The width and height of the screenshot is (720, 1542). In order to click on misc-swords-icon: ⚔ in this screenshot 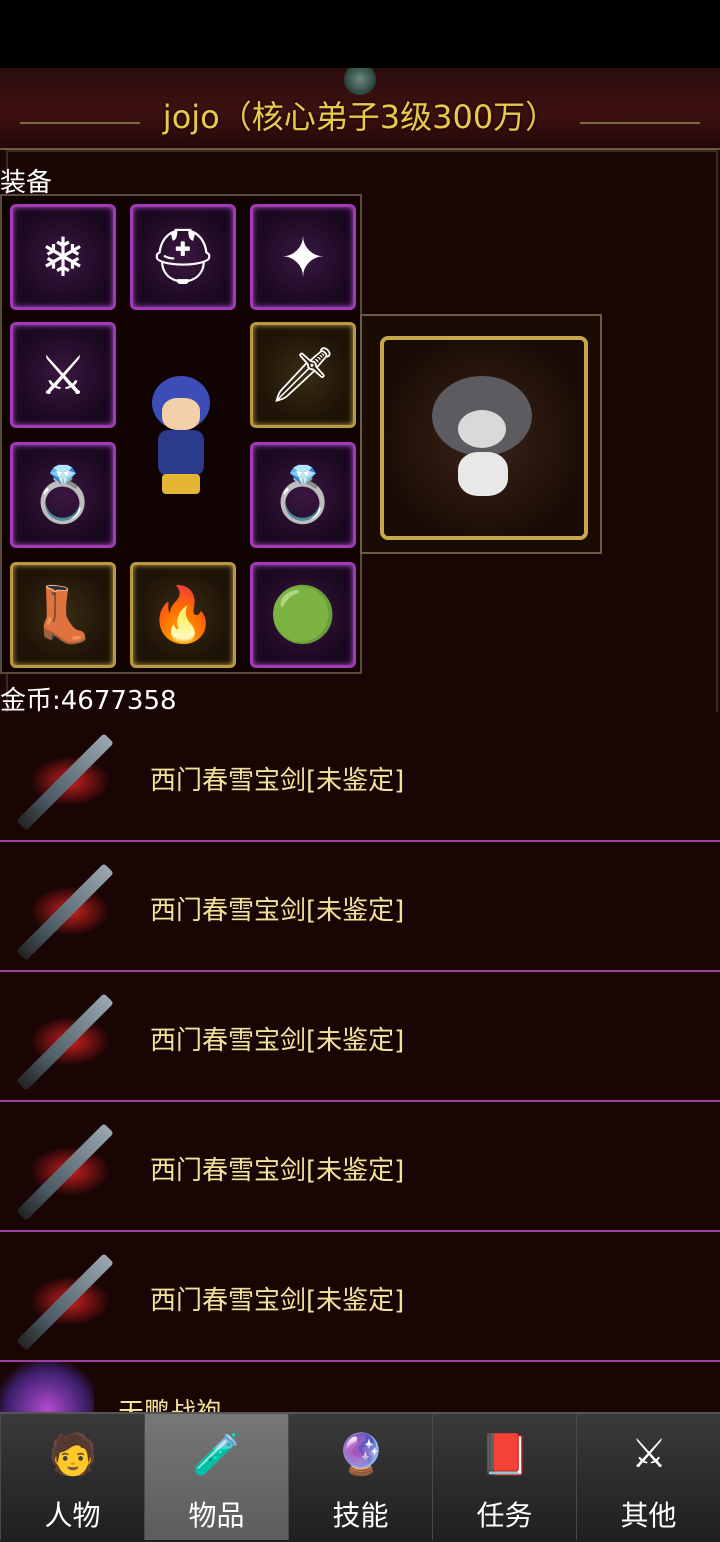, I will do `click(649, 1454)`.